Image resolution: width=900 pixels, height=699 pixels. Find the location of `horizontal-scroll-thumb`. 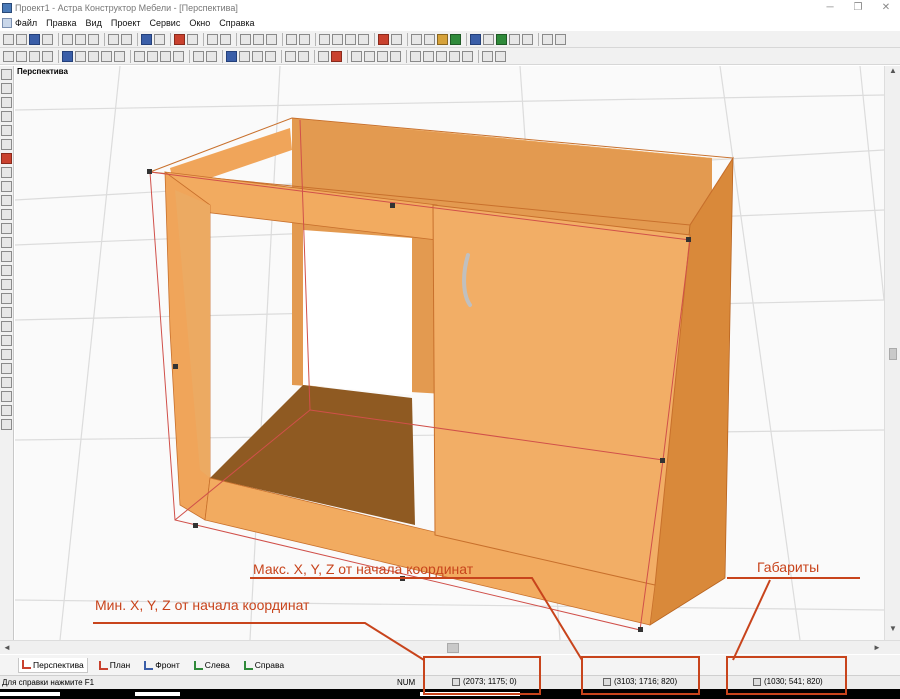

horizontal-scroll-thumb is located at coordinates (453, 648).